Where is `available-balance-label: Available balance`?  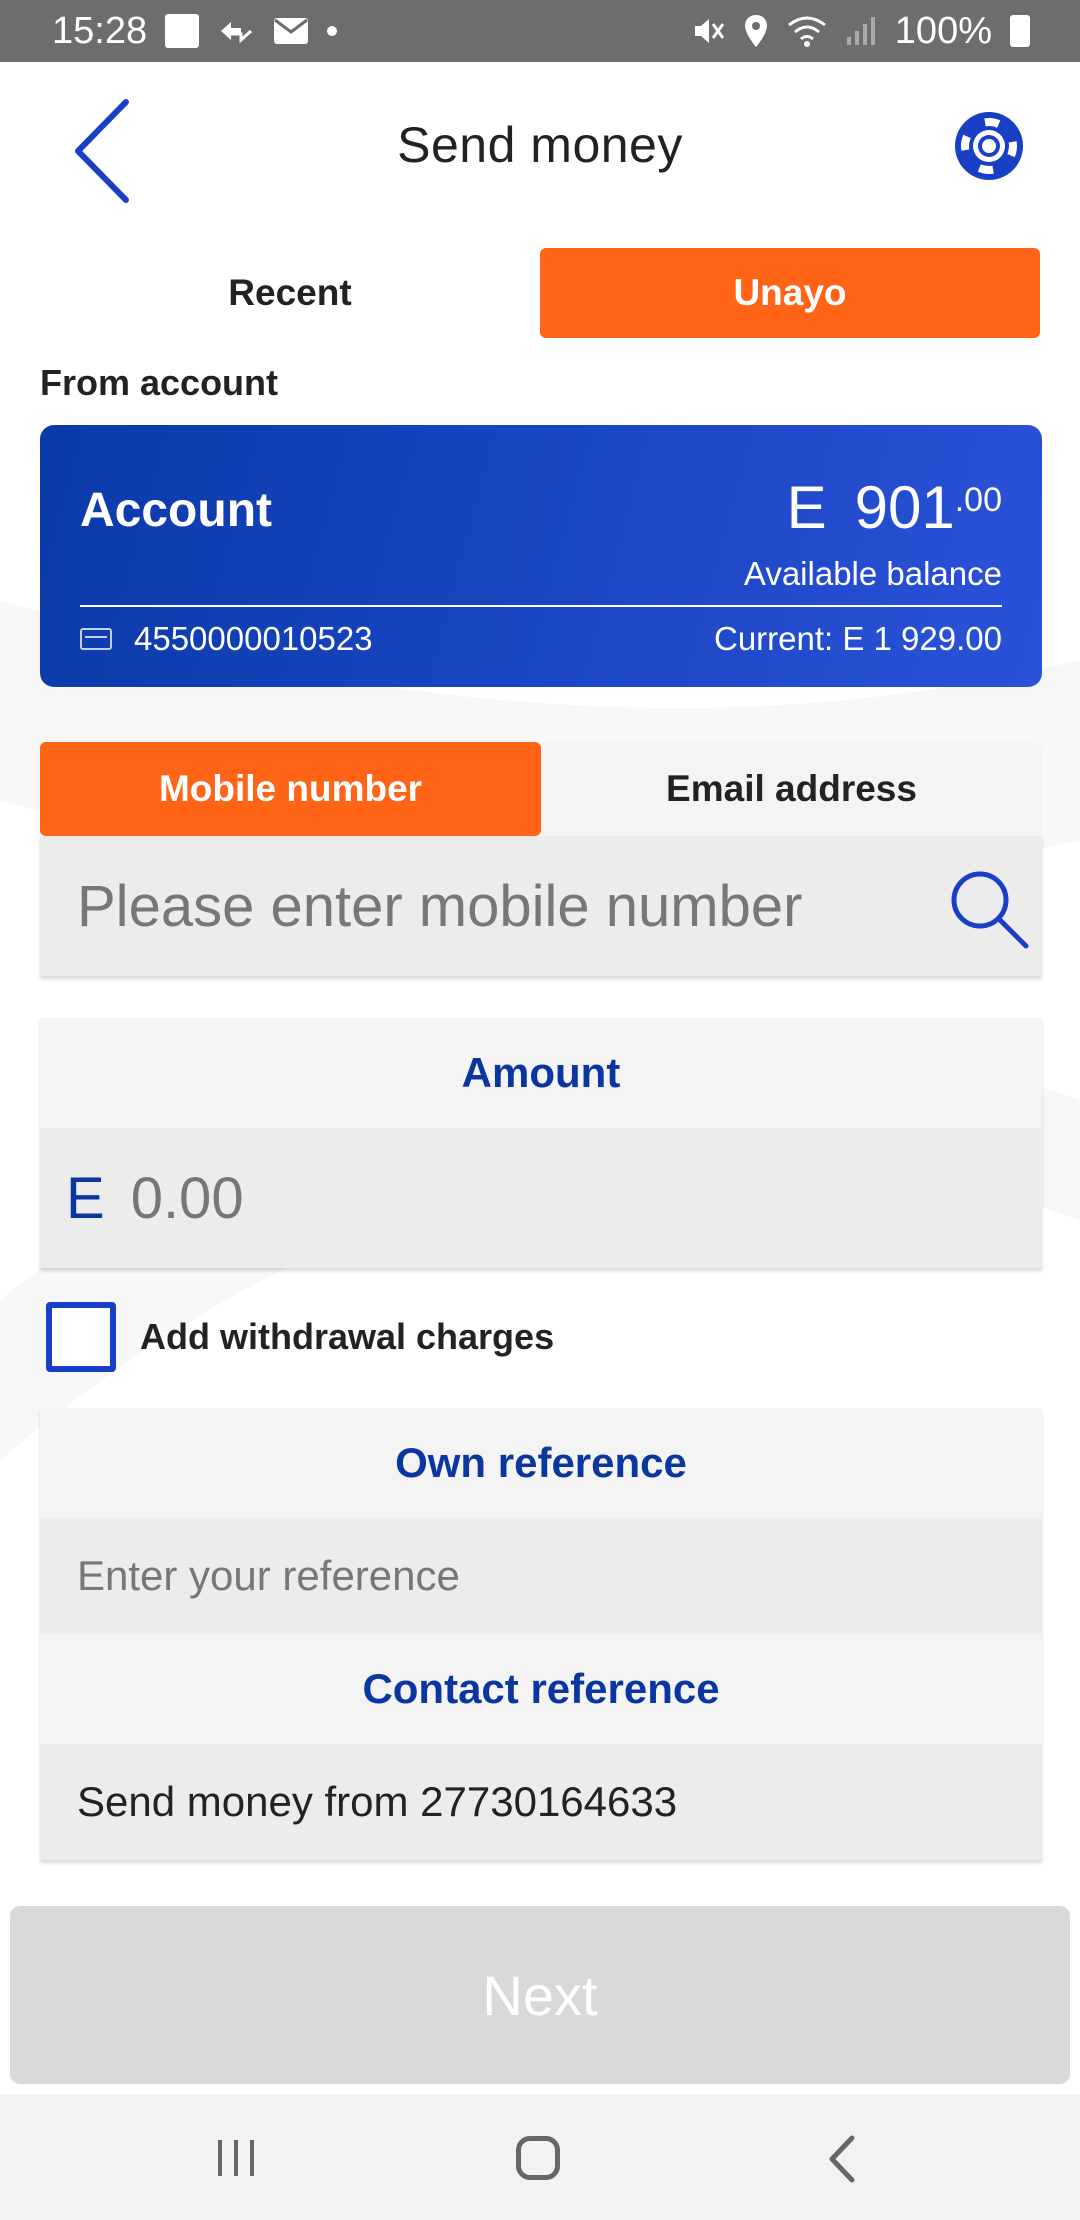
available-balance-label: Available balance is located at coordinates (872, 573).